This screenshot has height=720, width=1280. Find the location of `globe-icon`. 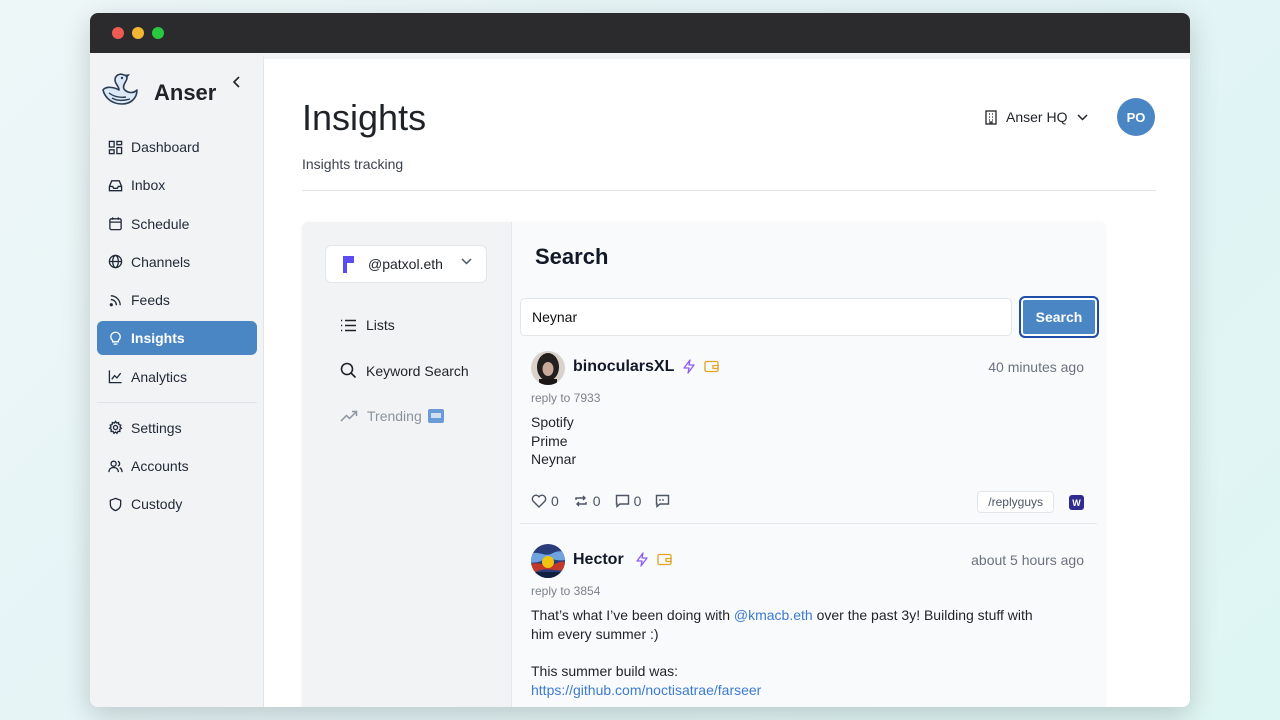

globe-icon is located at coordinates (115, 262).